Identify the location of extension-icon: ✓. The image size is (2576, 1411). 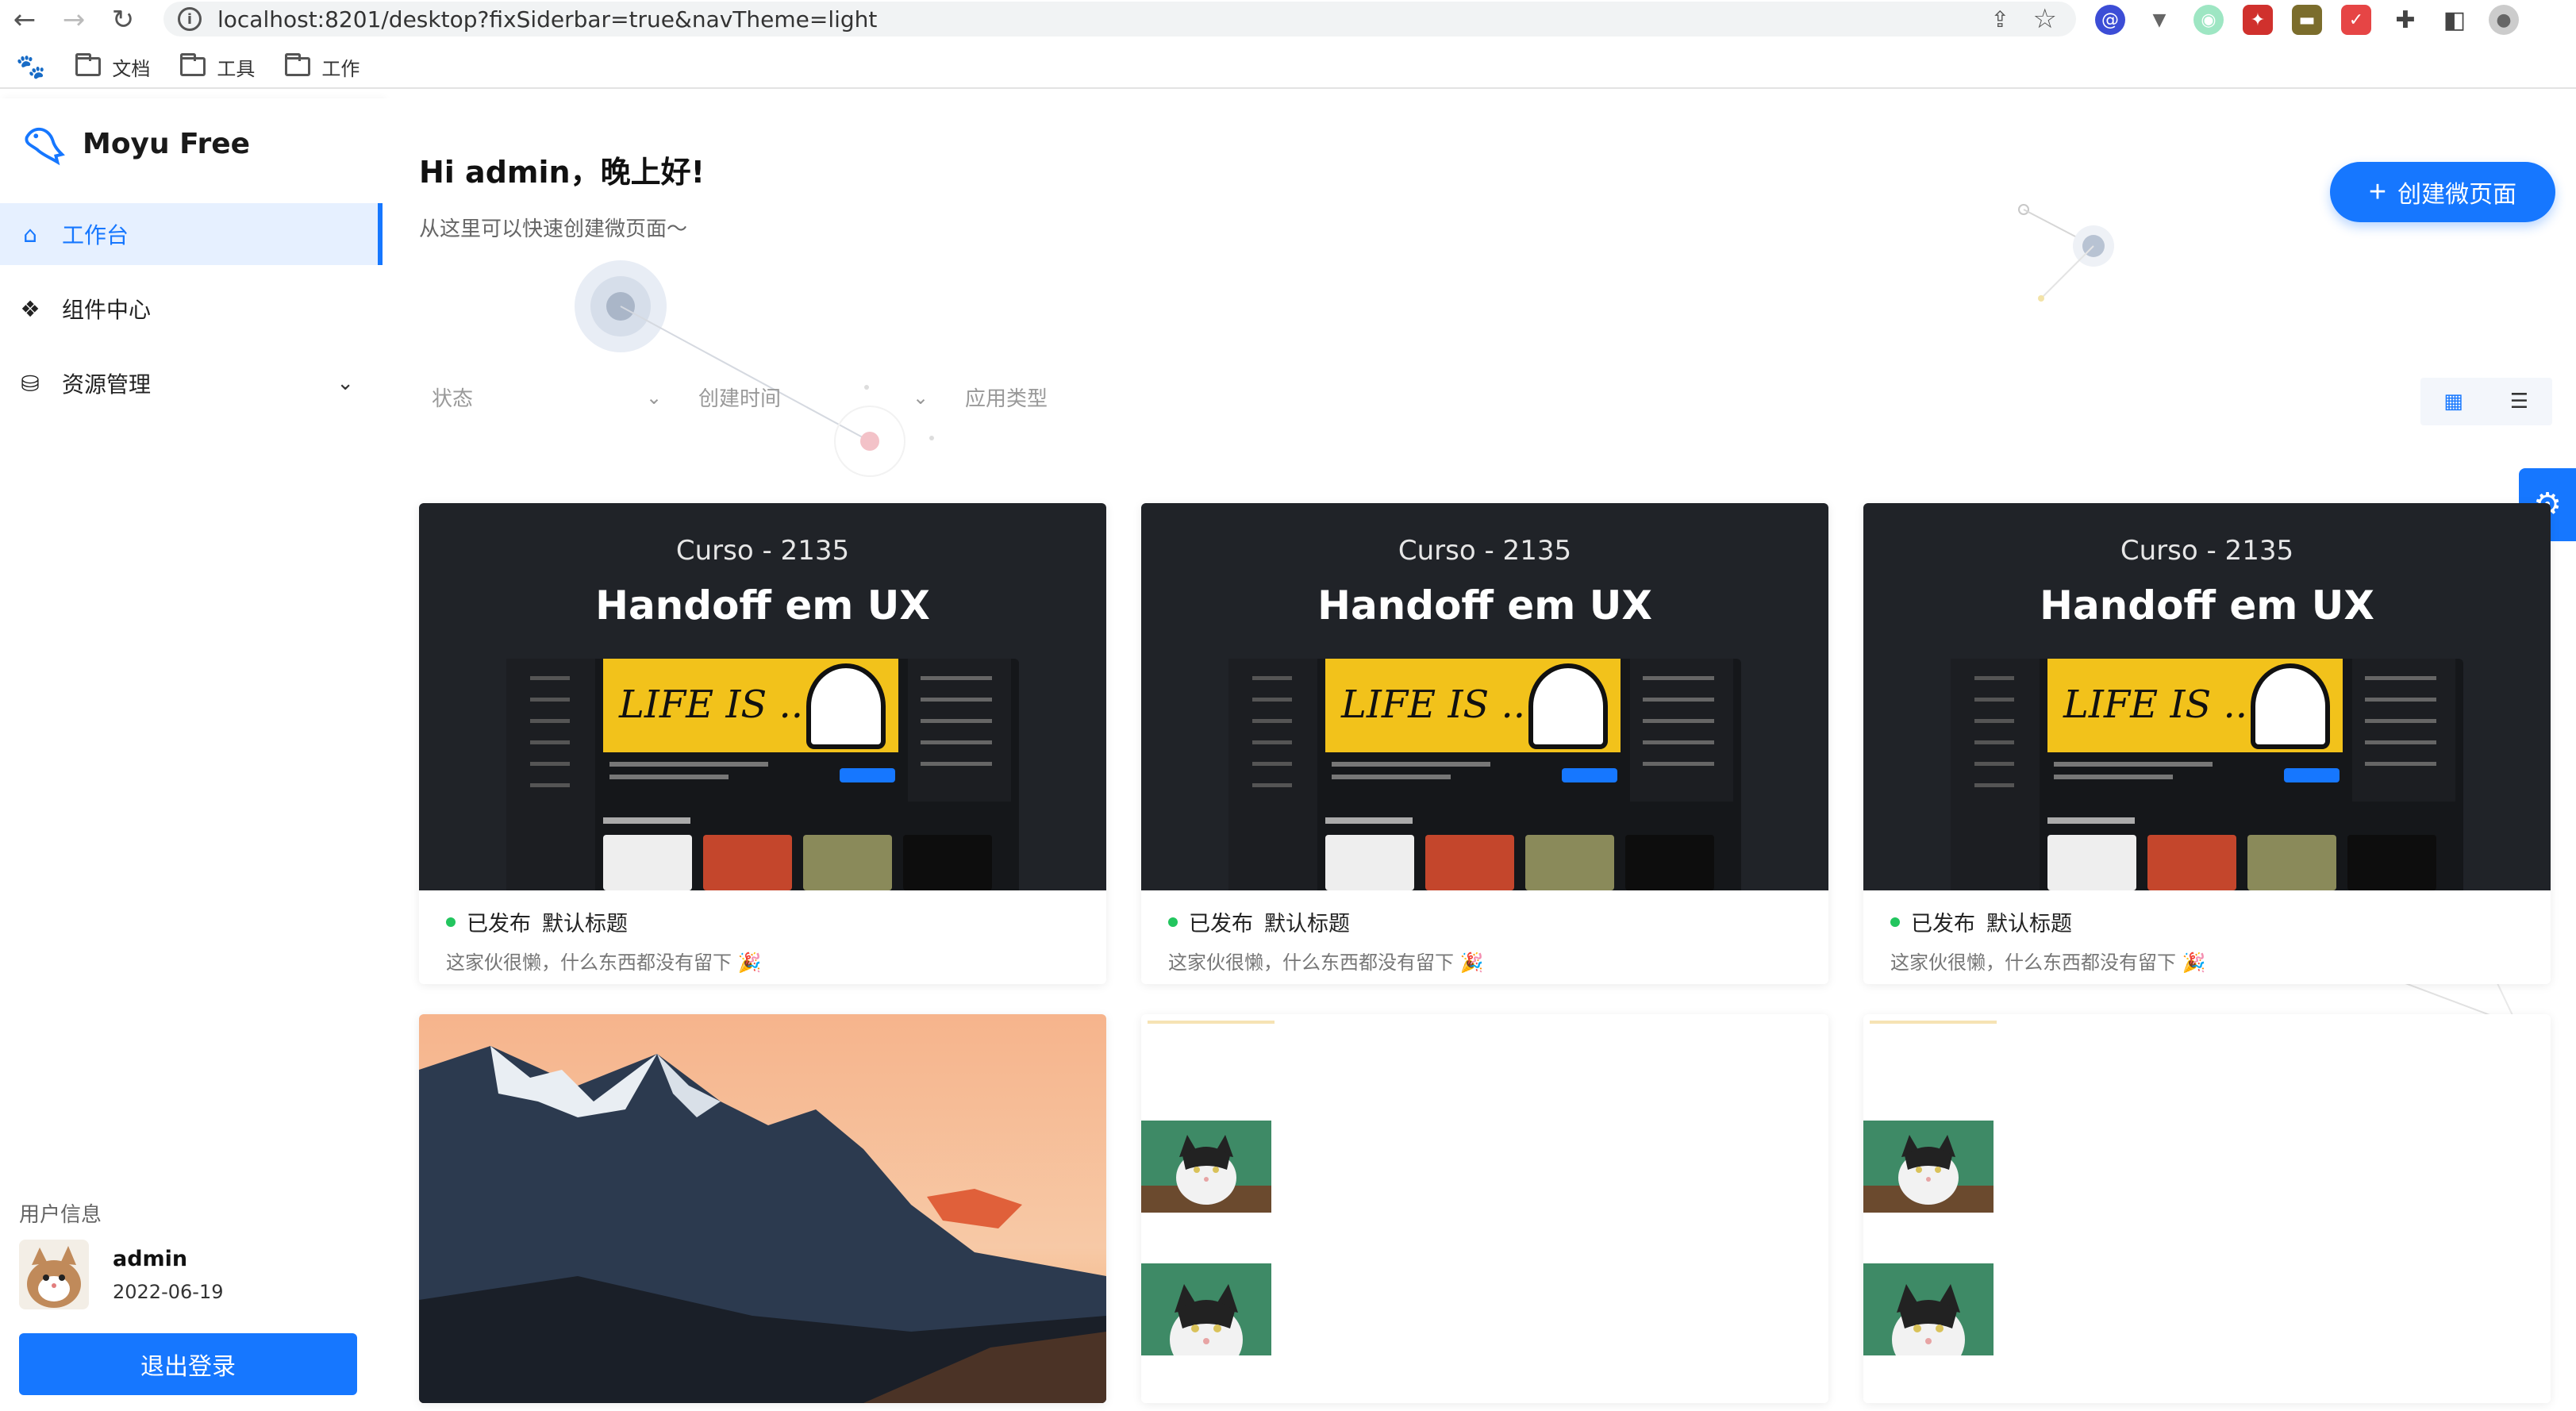
(2356, 20).